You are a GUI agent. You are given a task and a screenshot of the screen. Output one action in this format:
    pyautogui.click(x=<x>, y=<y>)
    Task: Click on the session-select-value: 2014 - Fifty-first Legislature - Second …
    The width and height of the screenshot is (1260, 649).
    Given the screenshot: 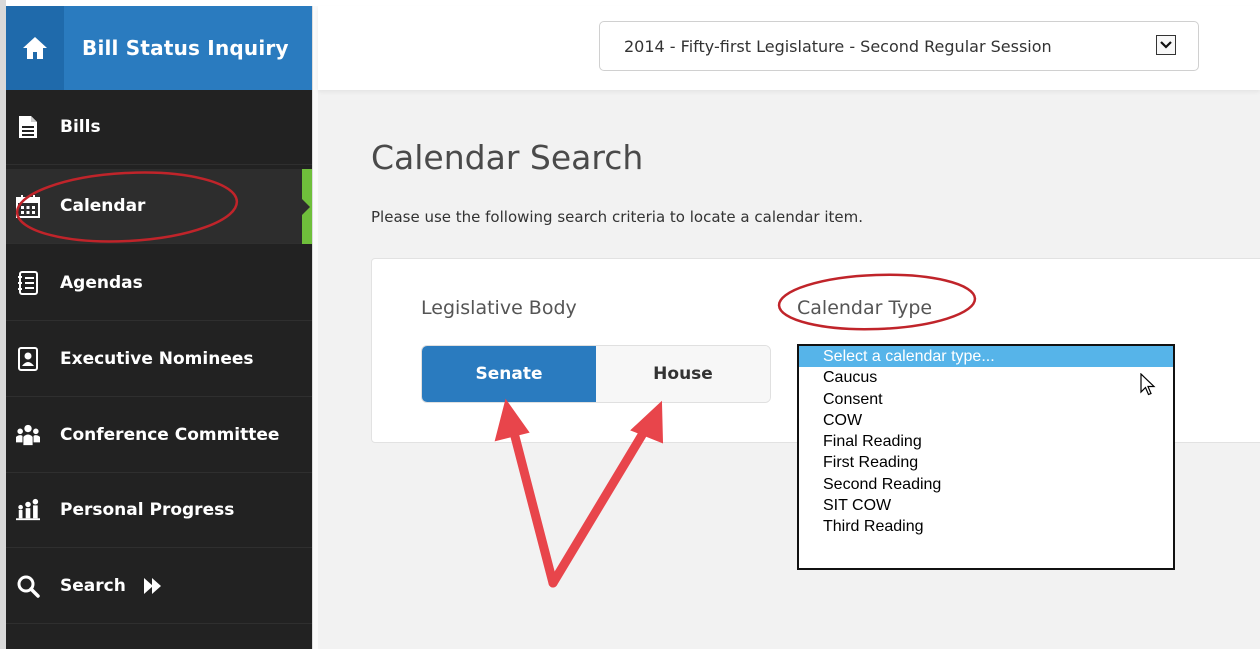 What is the action you would take?
    pyautogui.click(x=838, y=46)
    